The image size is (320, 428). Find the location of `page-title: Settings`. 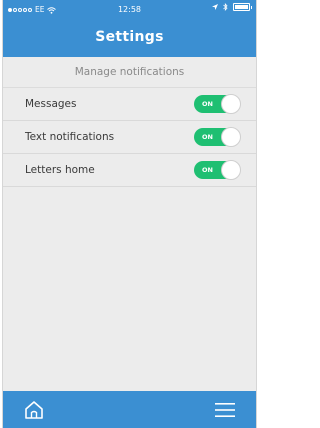

page-title: Settings is located at coordinates (129, 37).